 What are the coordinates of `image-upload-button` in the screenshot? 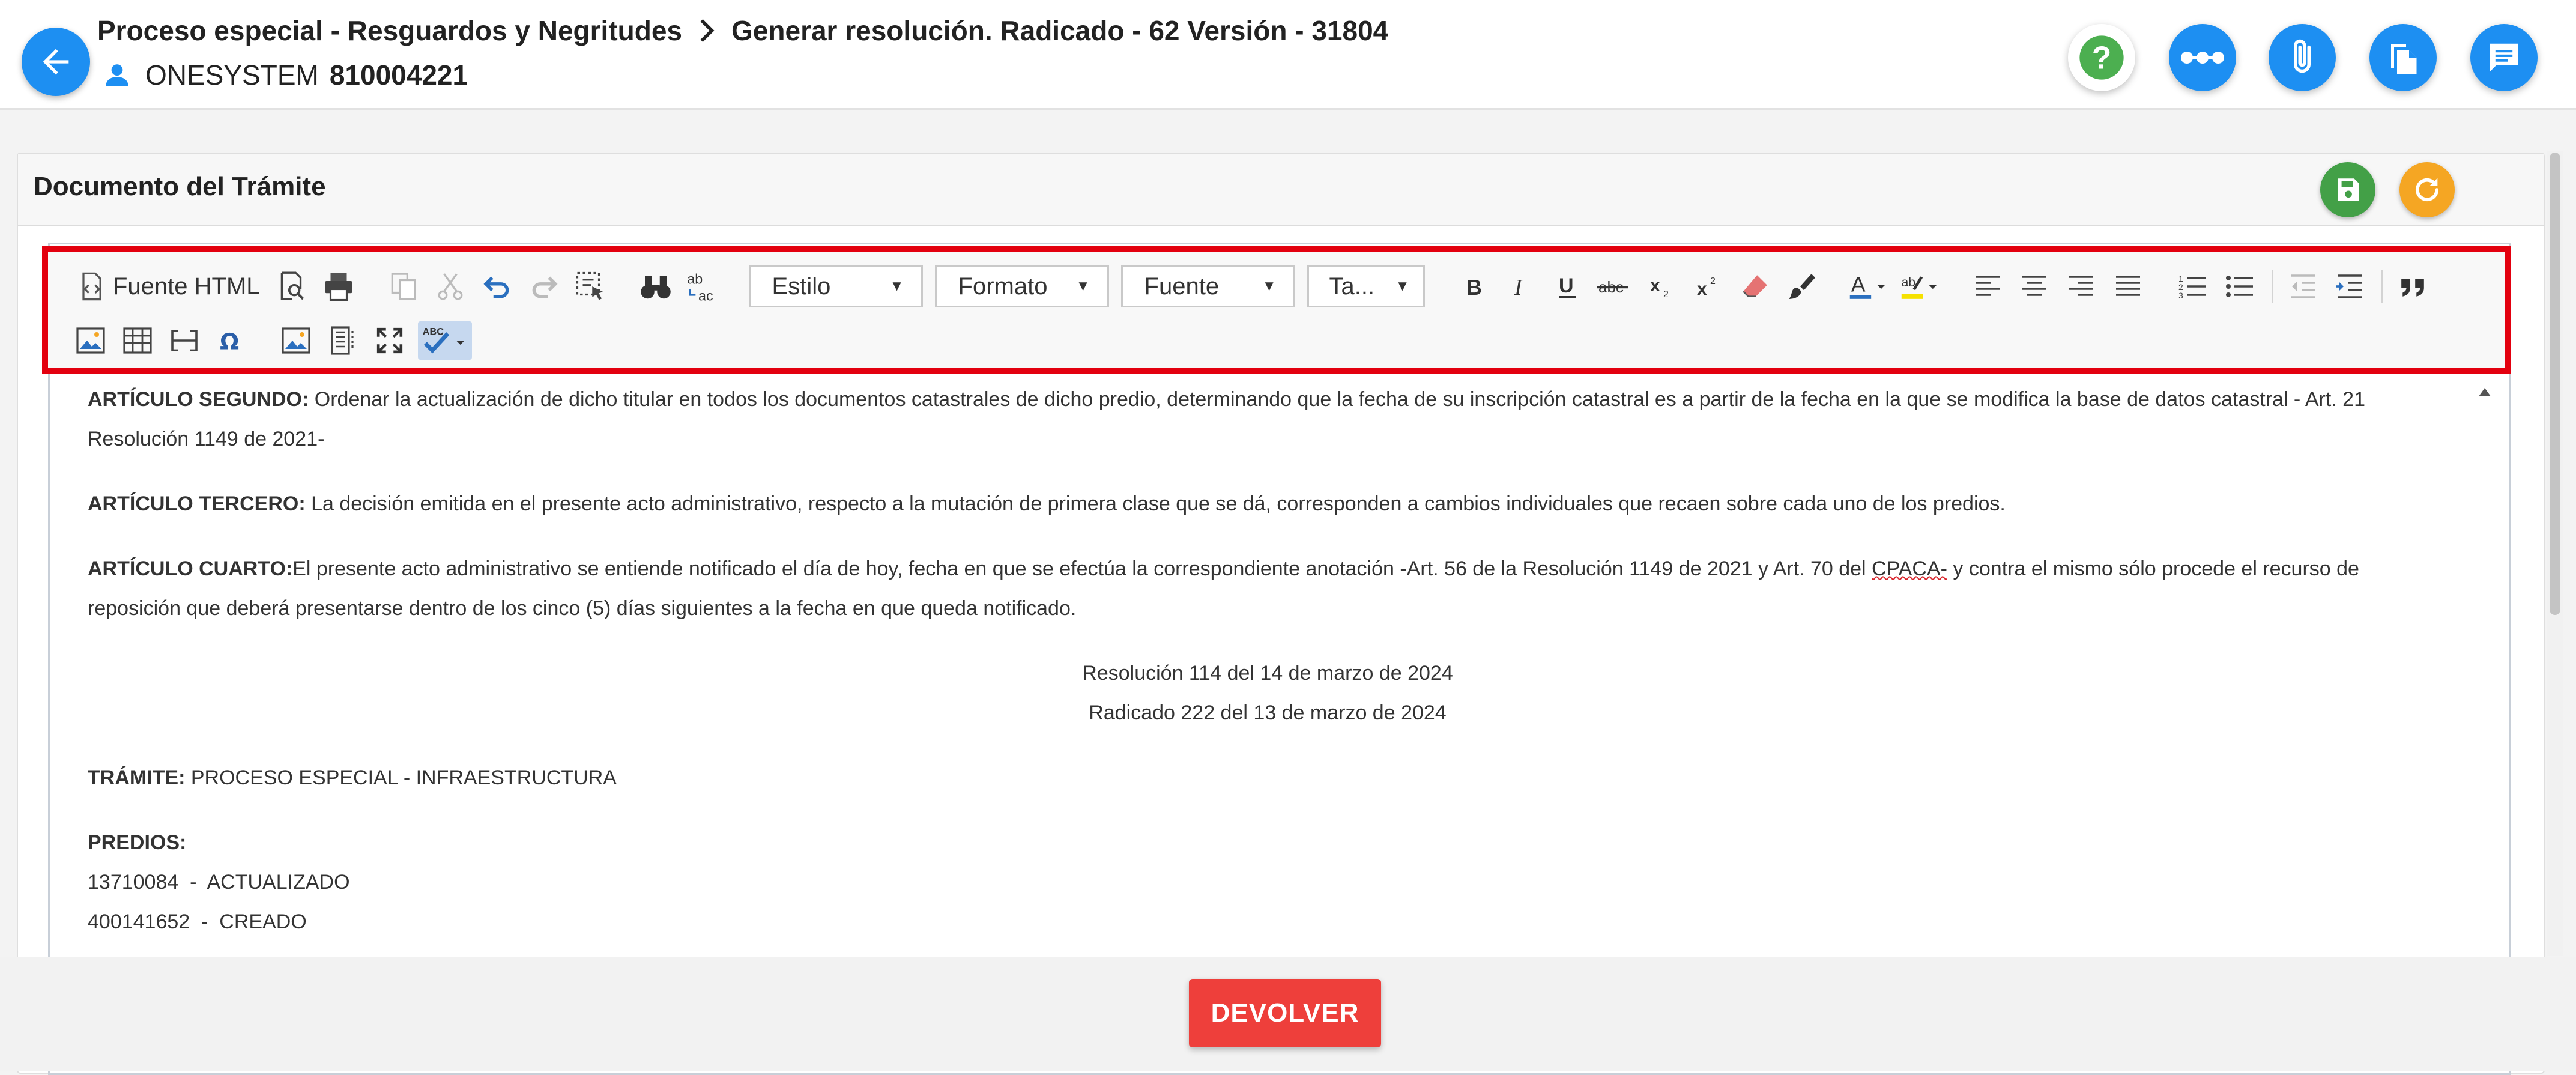 It's located at (296, 340).